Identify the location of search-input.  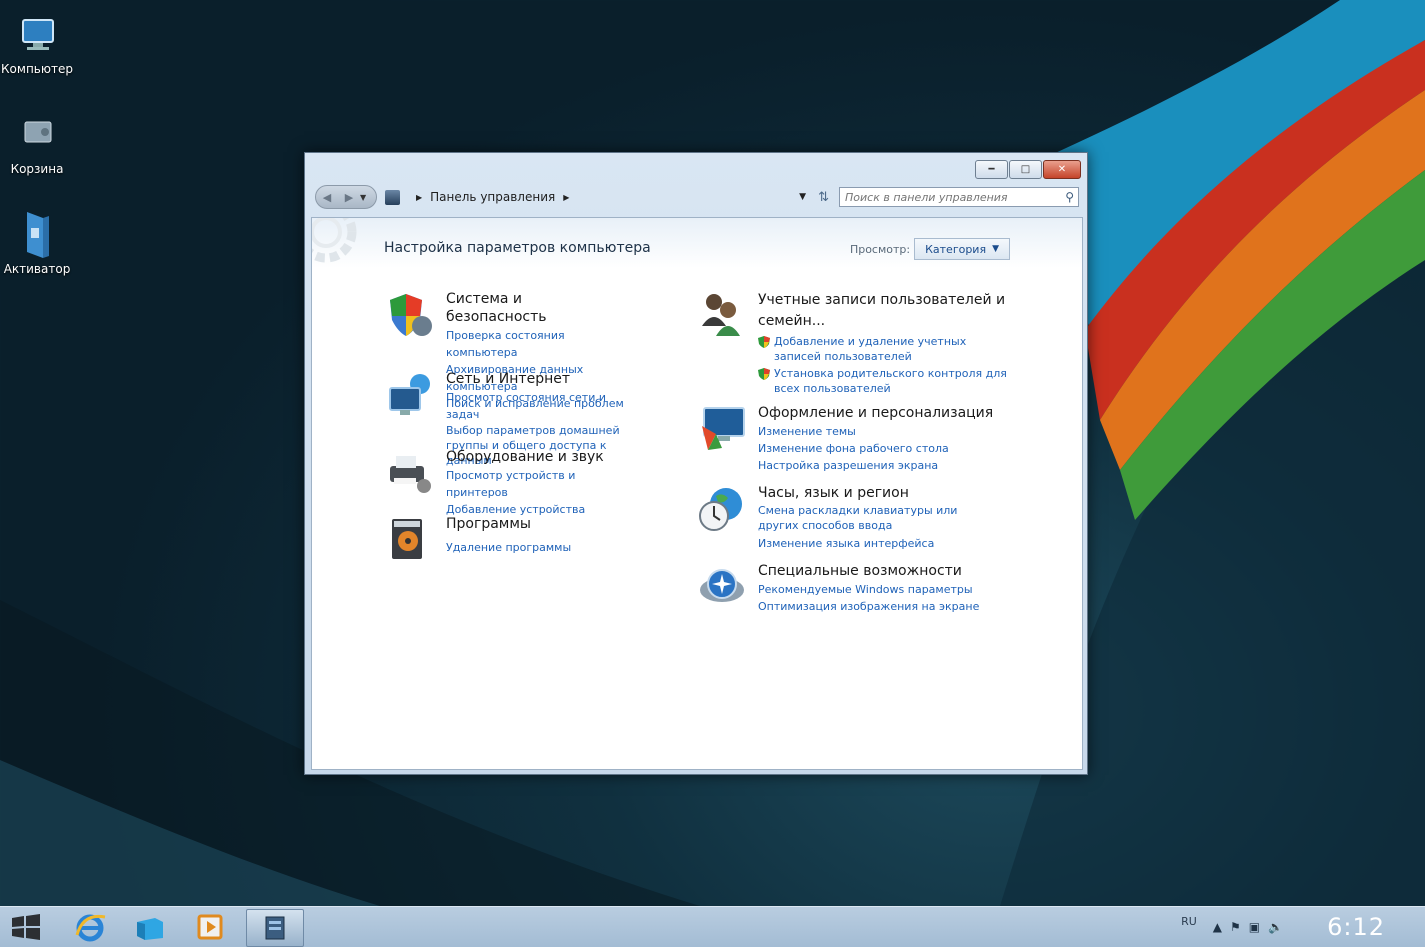
(955, 197).